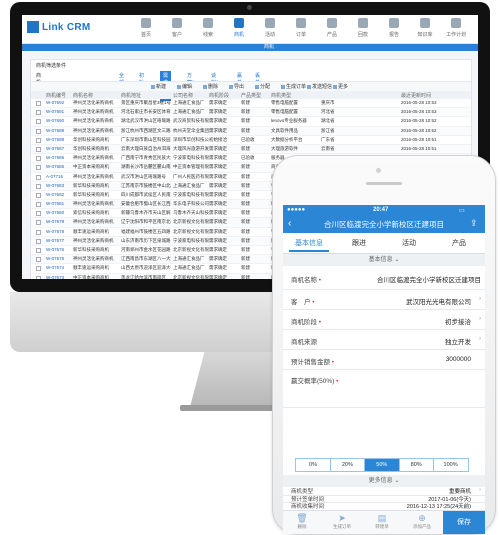 This screenshot has width=500, height=535. What do you see at coordinates (451, 465) in the screenshot?
I see `probability-option-4: 100%` at bounding box center [451, 465].